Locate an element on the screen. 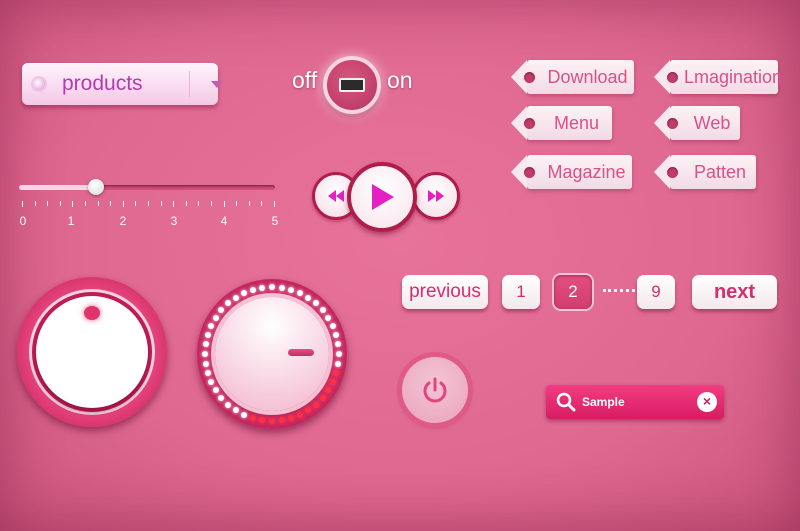 The height and width of the screenshot is (531, 800). page-button-2: 2 is located at coordinates (573, 292).